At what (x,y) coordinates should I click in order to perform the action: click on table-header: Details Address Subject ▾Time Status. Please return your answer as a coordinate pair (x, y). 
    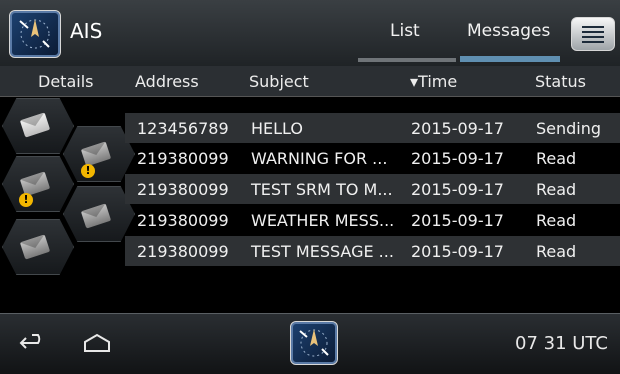
    Looking at the image, I should click on (310, 81).